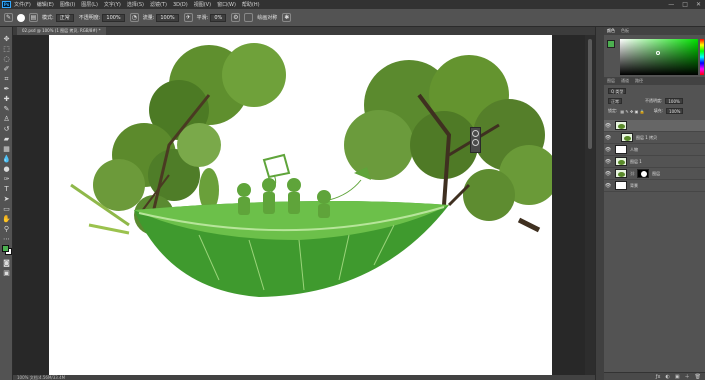 This screenshot has height=380, width=705. I want to click on color-picker-field, so click(662, 57).